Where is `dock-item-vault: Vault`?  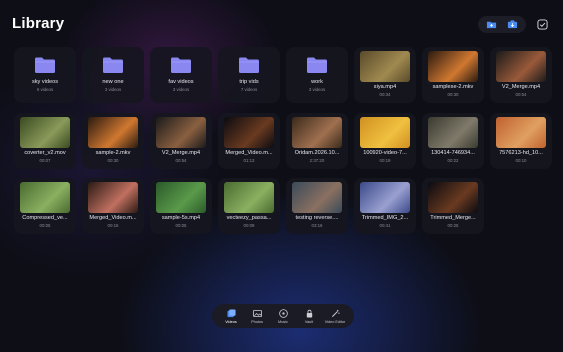
dock-item-vault: Vault is located at coordinates (309, 316).